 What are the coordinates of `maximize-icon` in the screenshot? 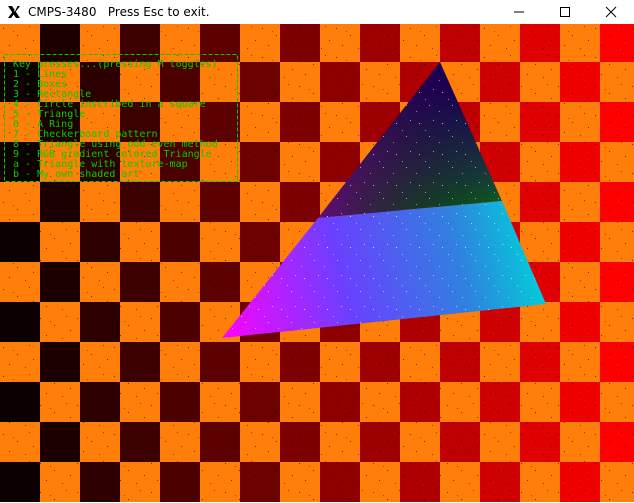 It's located at (565, 12).